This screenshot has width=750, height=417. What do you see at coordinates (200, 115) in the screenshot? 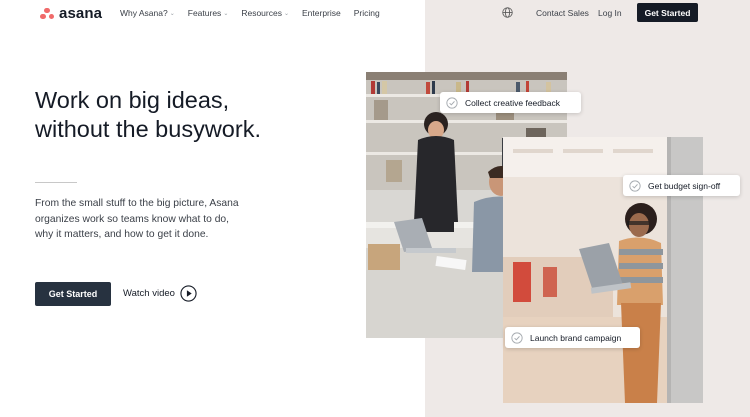
I see `hero-headline: Work on big ideas, without the busywork.` at bounding box center [200, 115].